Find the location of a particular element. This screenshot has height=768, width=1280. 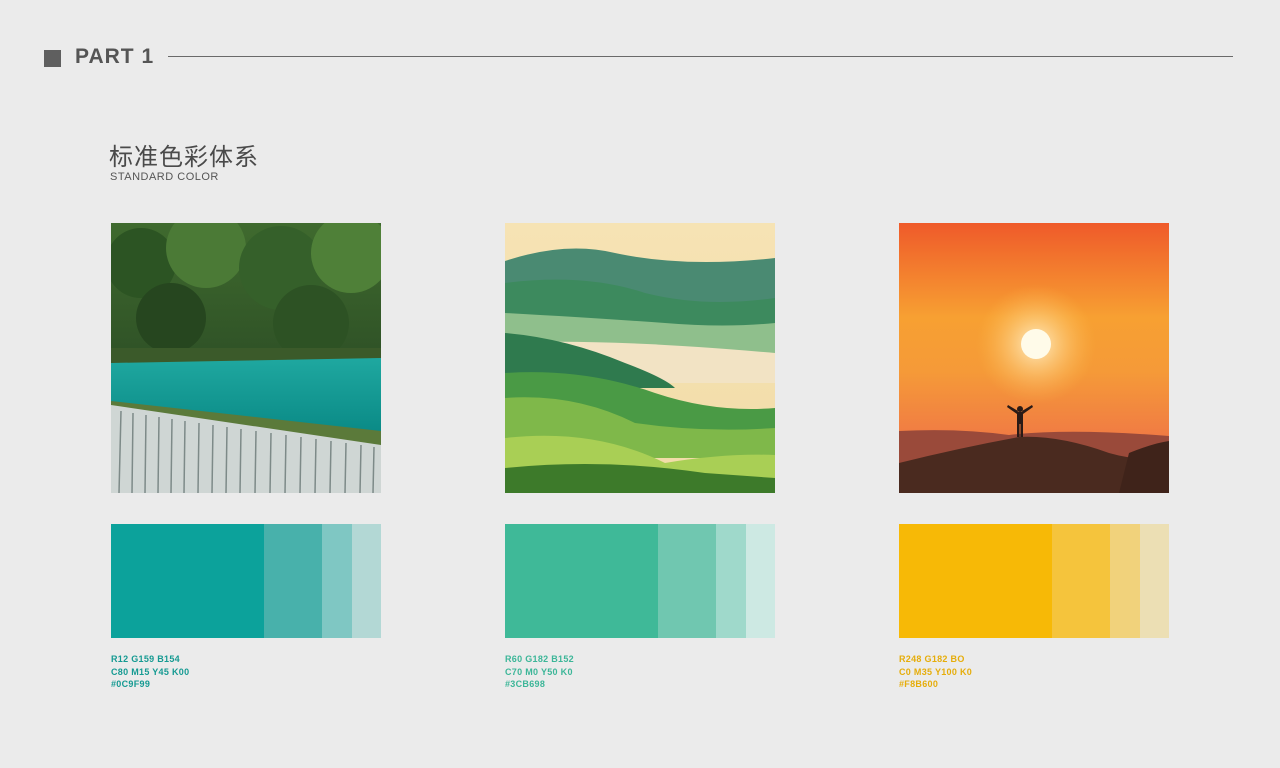

rgb-code: R60 G182 B152 is located at coordinates (539, 659).